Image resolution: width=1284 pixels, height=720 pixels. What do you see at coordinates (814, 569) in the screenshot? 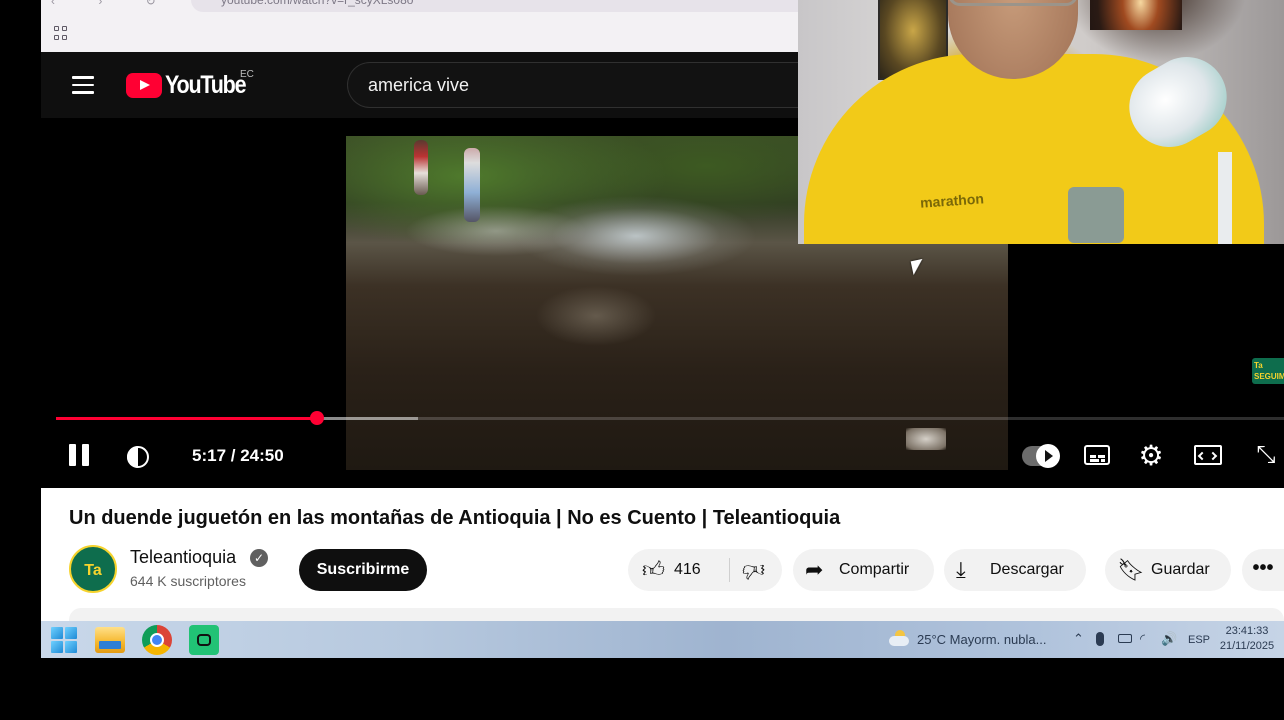
I see `share-icon: ➦` at bounding box center [814, 569].